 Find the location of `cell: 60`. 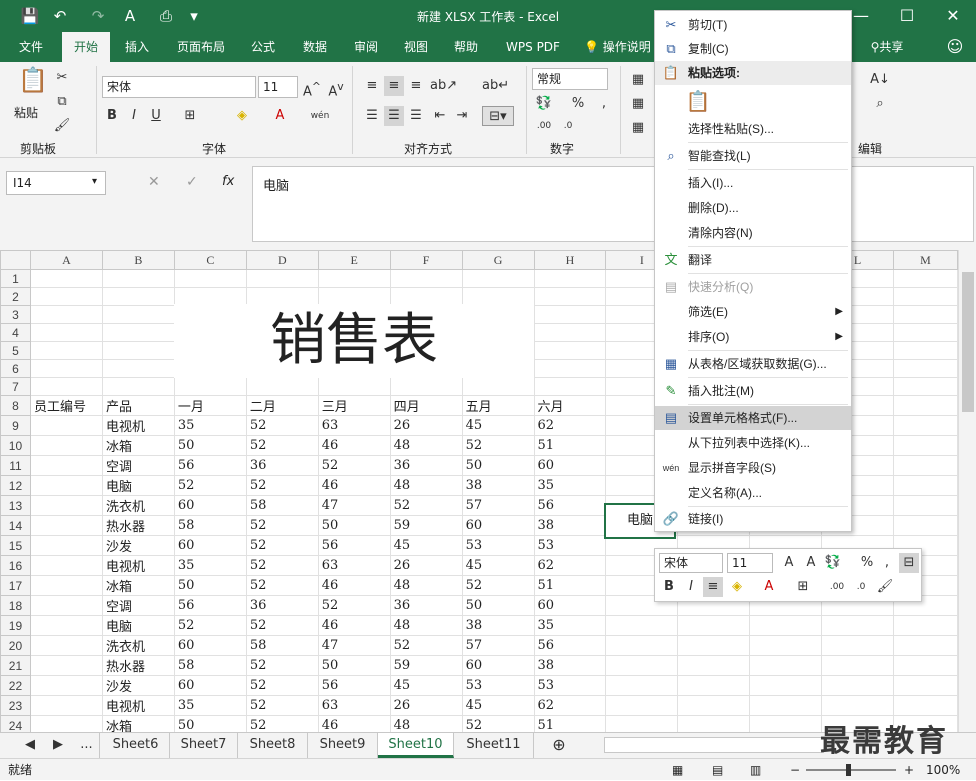

cell: 60 is located at coordinates (570, 465).